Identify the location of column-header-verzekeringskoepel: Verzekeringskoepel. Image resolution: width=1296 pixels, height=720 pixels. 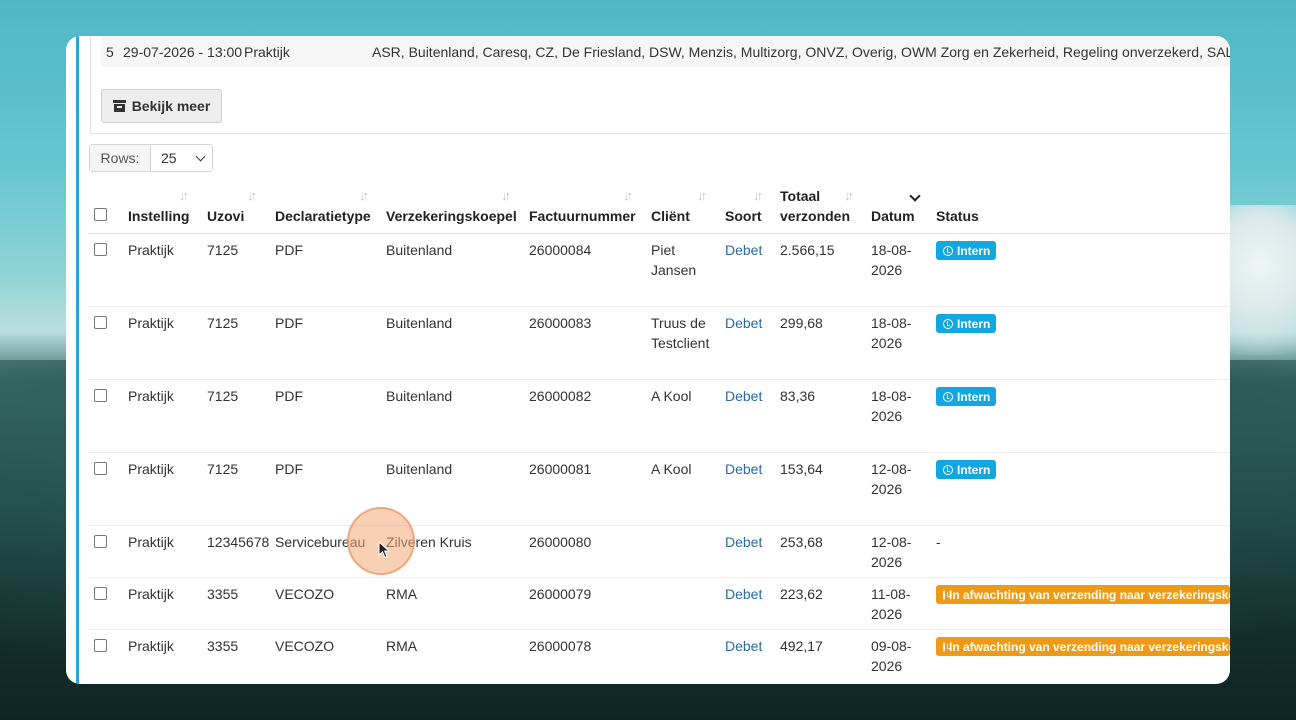
(451, 216).